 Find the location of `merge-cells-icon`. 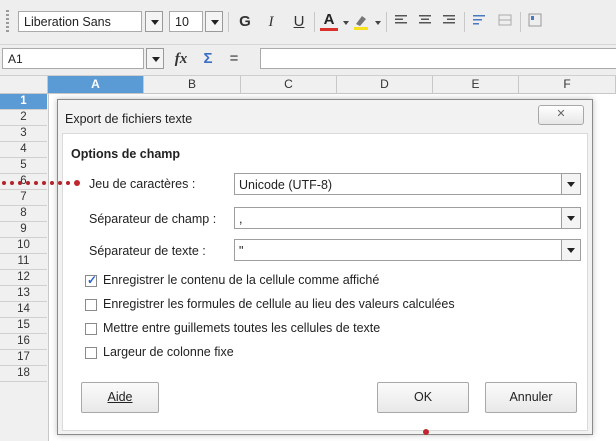

merge-cells-icon is located at coordinates (505, 20).